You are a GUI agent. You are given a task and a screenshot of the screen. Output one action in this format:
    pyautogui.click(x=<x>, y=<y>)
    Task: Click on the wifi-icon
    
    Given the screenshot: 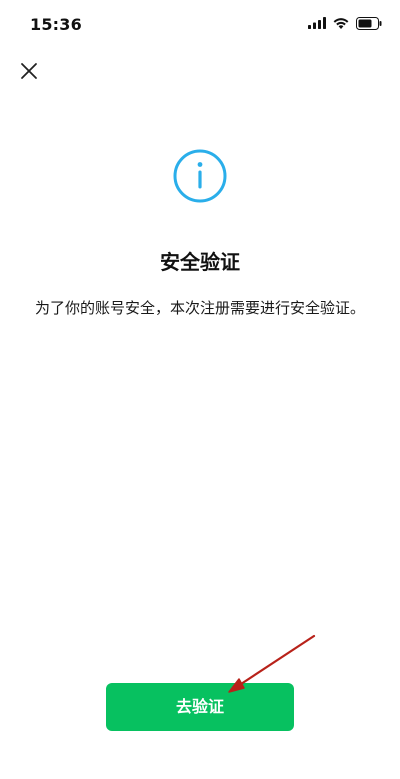 What is the action you would take?
    pyautogui.click(x=341, y=23)
    